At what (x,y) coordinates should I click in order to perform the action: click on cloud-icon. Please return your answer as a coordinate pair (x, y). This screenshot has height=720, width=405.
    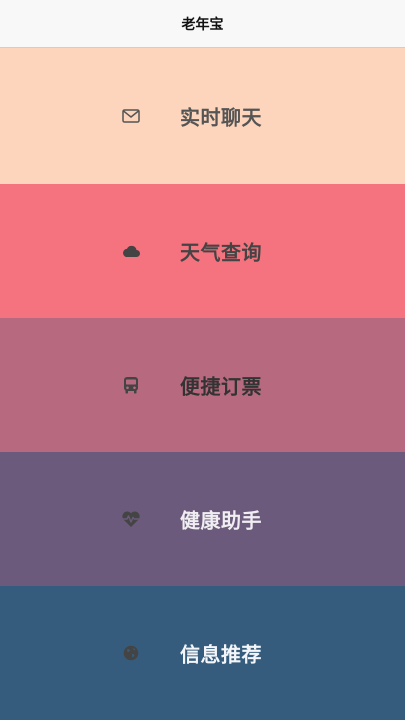
    Looking at the image, I should click on (131, 251).